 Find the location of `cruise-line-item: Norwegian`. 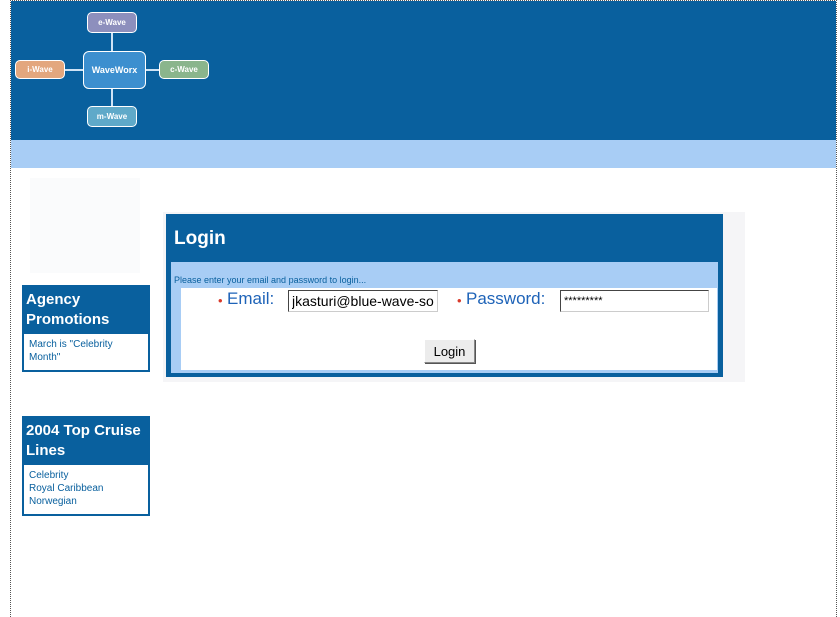

cruise-line-item: Norwegian is located at coordinates (86, 501).